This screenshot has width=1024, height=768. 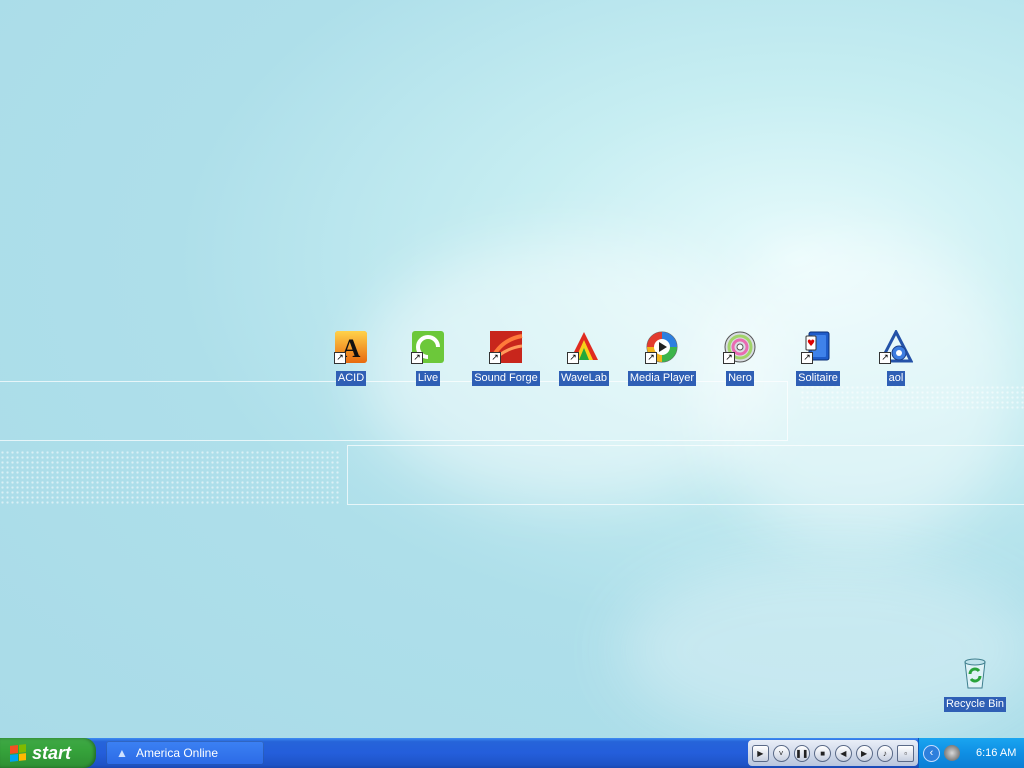 What do you see at coordinates (740, 347) in the screenshot?
I see `nero-icon: ↗` at bounding box center [740, 347].